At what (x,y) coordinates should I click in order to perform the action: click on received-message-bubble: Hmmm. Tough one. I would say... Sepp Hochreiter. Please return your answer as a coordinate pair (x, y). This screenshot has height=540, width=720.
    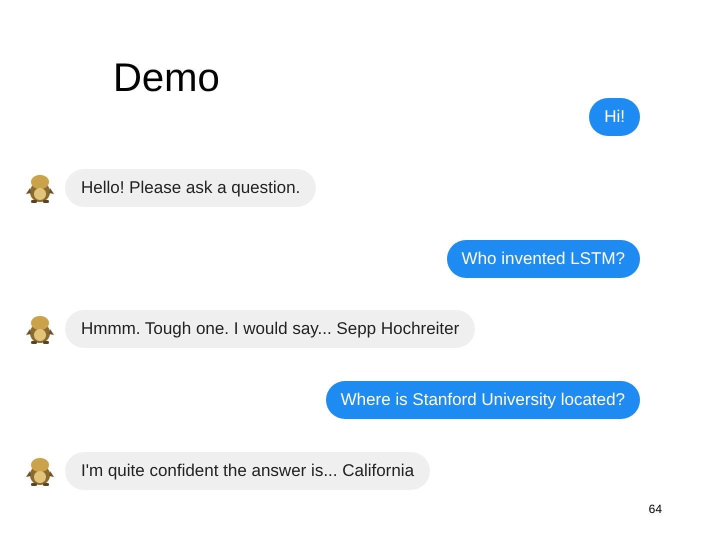
    Looking at the image, I should click on (270, 329).